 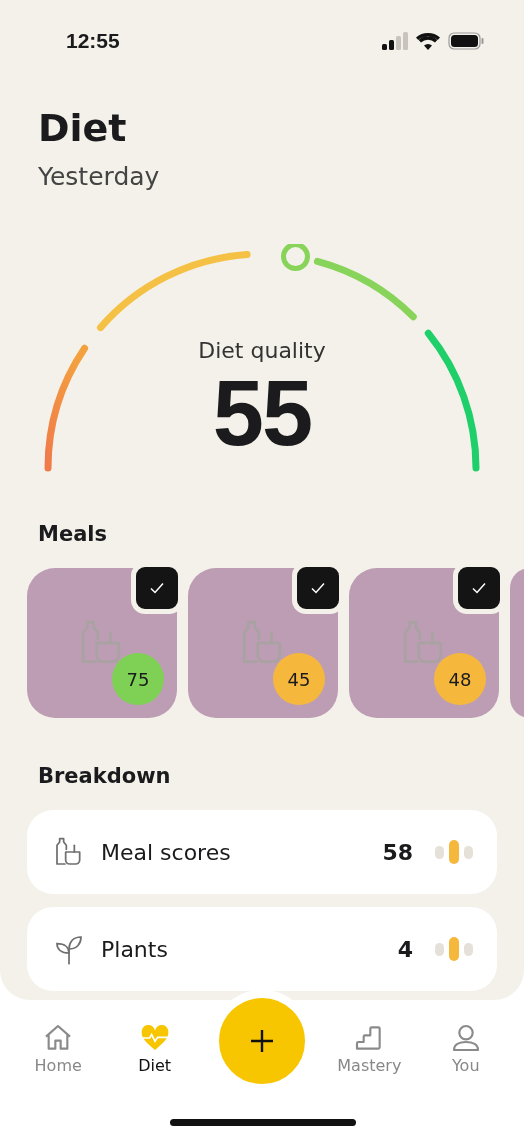 I want to click on section-title: Meals, so click(x=72, y=534).